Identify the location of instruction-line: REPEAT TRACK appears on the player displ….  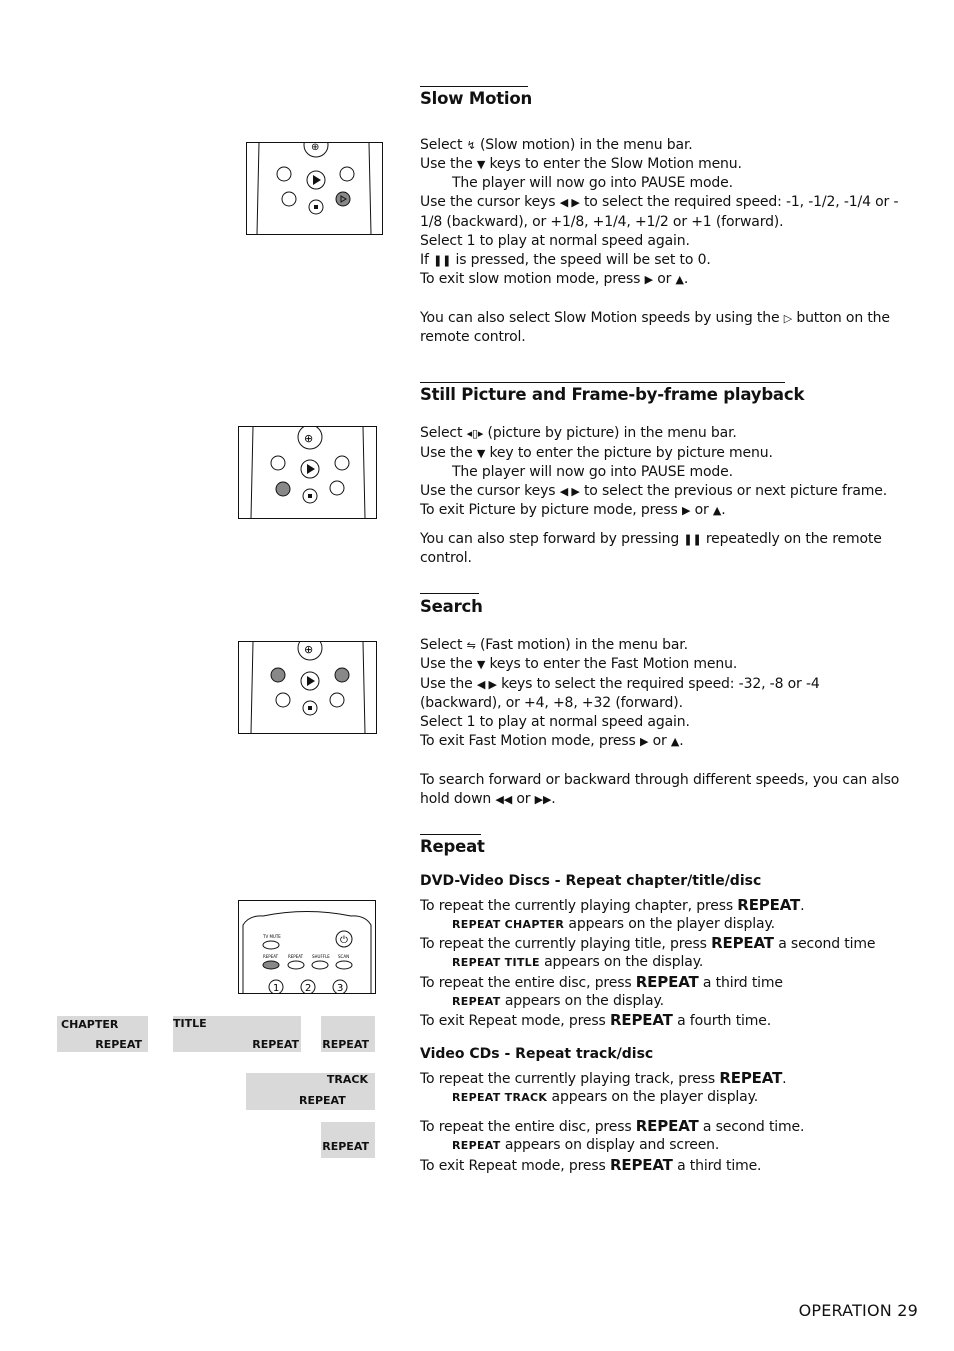
(589, 1097).